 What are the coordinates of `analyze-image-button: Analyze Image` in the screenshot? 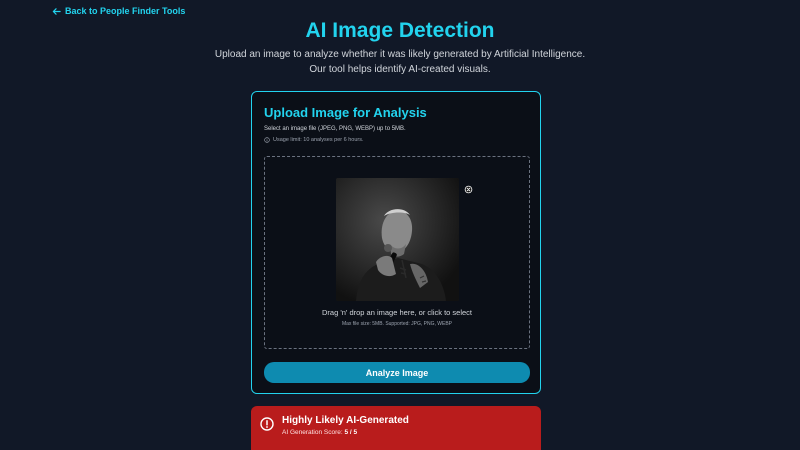 It's located at (397, 372).